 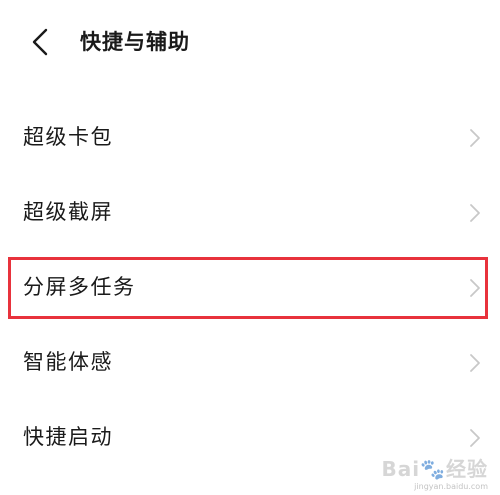 I want to click on page-title: 快捷与辅助, so click(x=135, y=42).